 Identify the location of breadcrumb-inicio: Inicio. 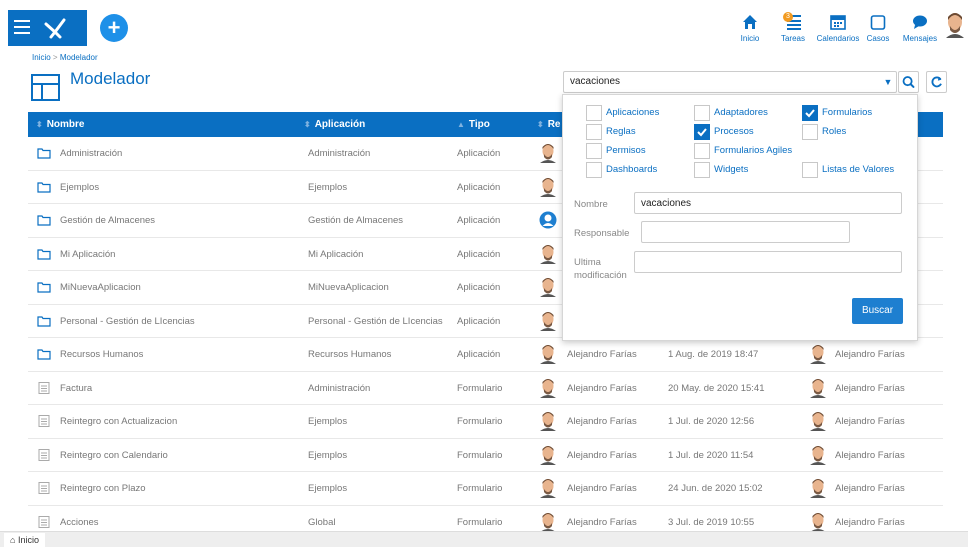
(41, 57).